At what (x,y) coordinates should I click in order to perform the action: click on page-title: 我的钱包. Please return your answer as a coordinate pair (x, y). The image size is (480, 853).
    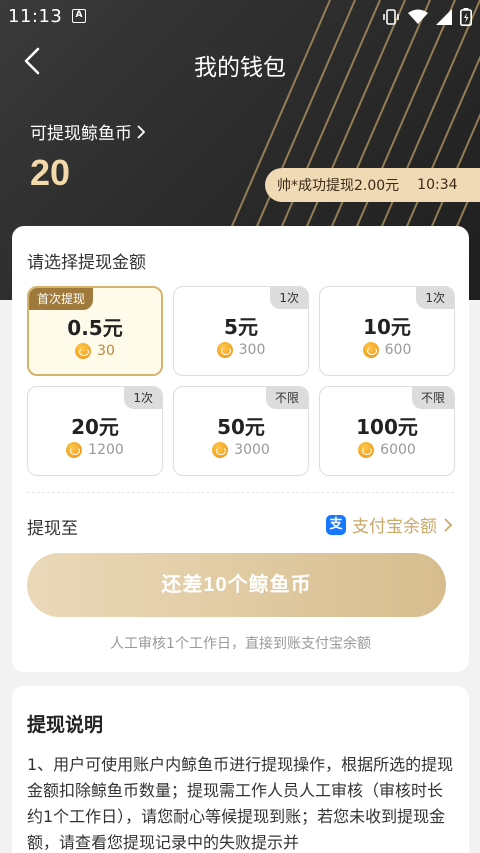
    Looking at the image, I should click on (240, 68).